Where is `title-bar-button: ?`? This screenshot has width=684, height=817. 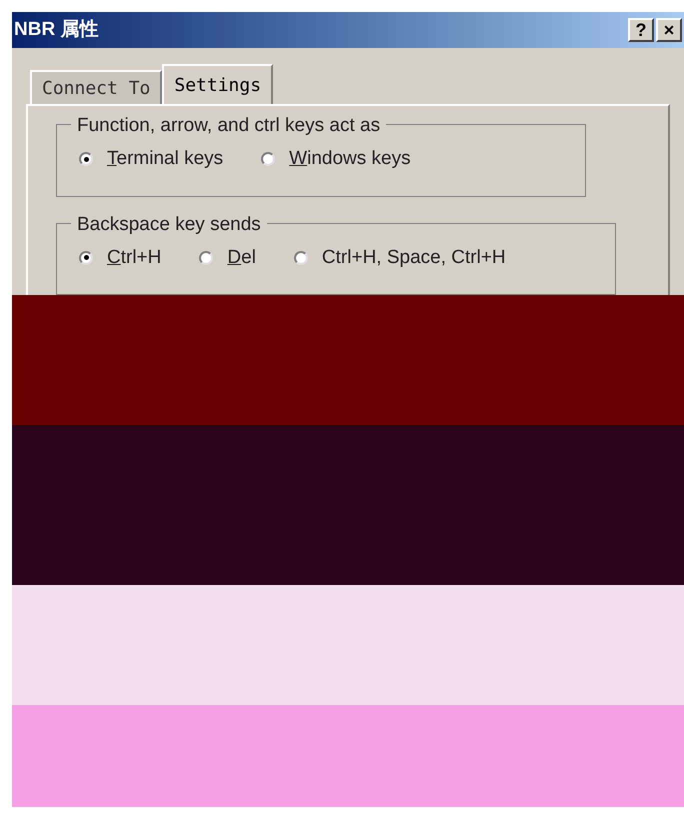 title-bar-button: ? is located at coordinates (641, 30).